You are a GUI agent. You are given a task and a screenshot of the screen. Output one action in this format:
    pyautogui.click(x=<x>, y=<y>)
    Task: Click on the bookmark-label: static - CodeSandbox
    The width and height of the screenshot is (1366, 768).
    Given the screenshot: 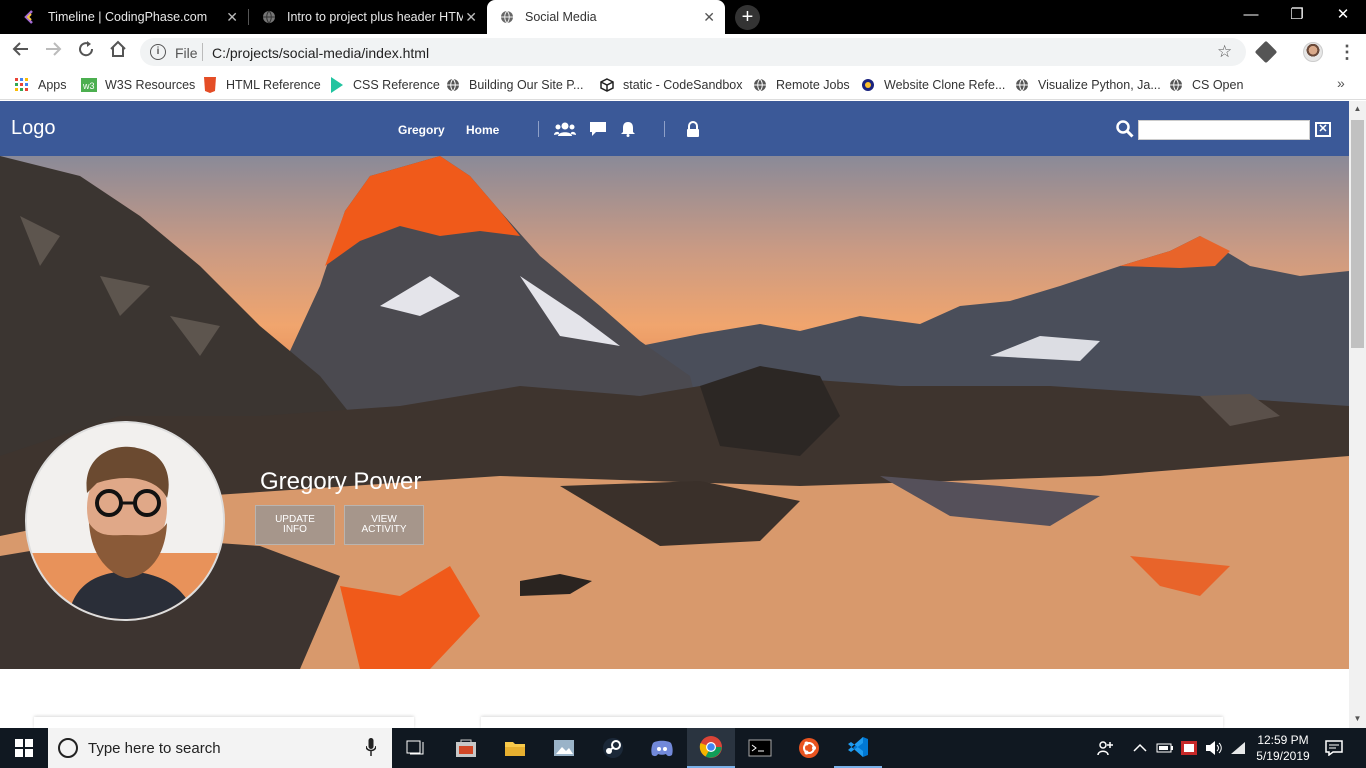 What is the action you would take?
    pyautogui.click(x=683, y=85)
    